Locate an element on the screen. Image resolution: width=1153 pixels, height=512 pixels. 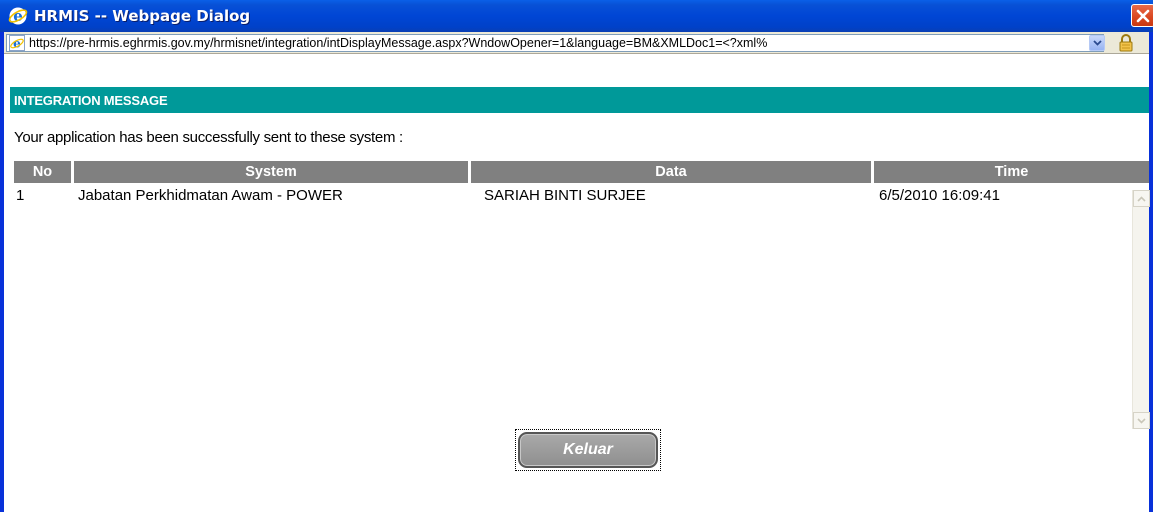
column-header-system: System is located at coordinates (272, 172).